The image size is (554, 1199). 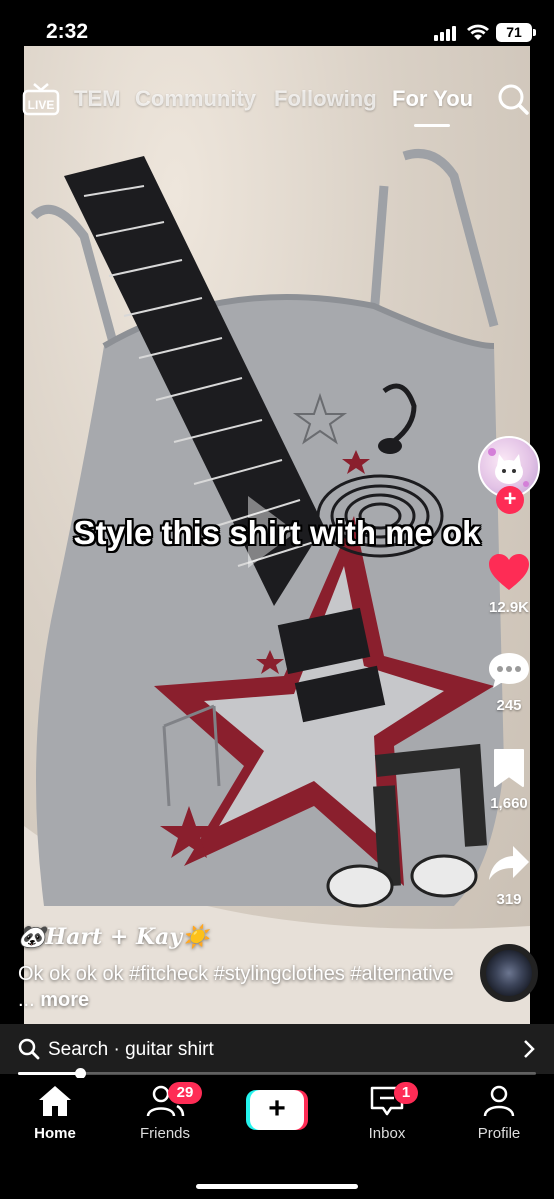 What do you see at coordinates (195, 99) in the screenshot?
I see `tab-community: Community` at bounding box center [195, 99].